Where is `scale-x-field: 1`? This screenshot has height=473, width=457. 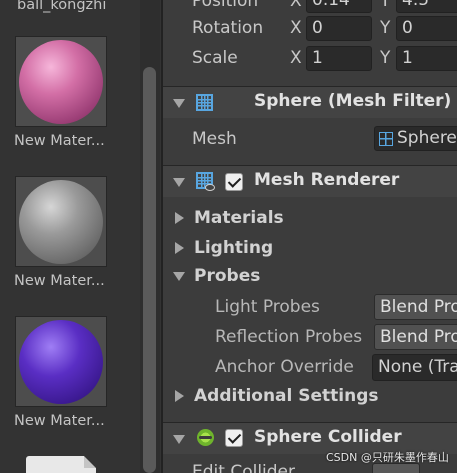 scale-x-field: 1 is located at coordinates (339, 58).